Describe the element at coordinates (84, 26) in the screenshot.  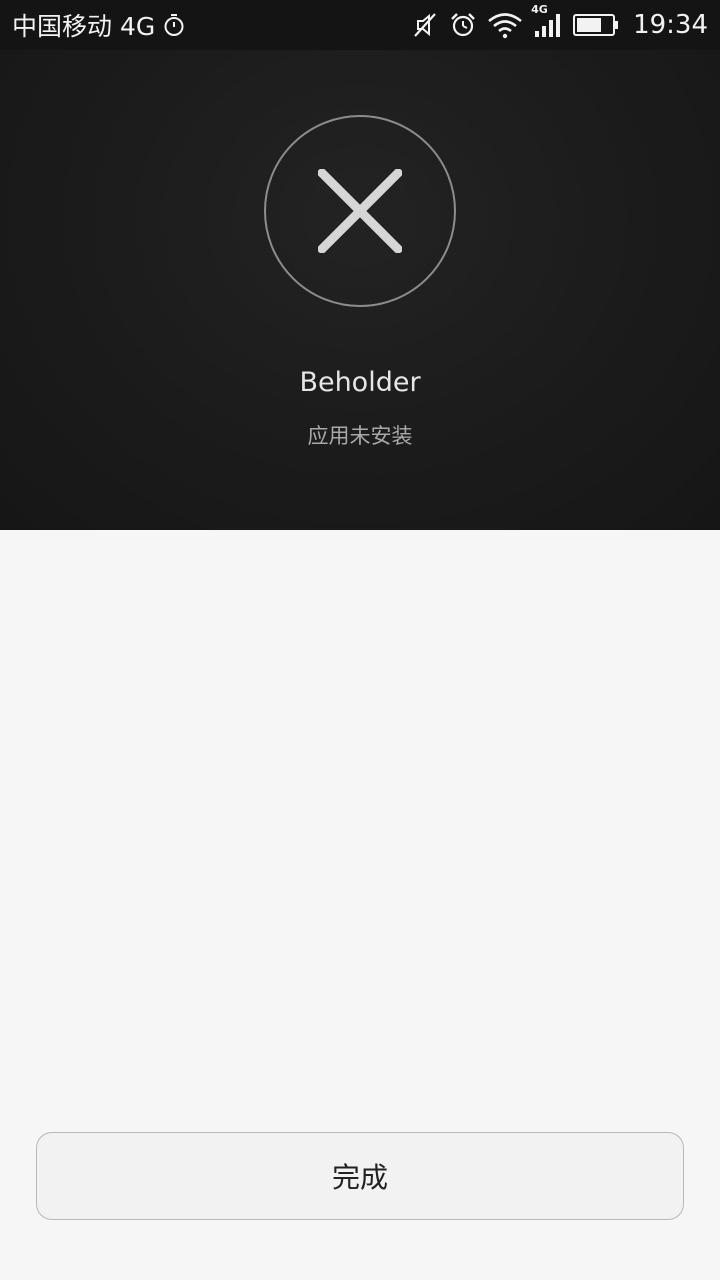
I see `carrier-label: 中国移动 4G` at that location.